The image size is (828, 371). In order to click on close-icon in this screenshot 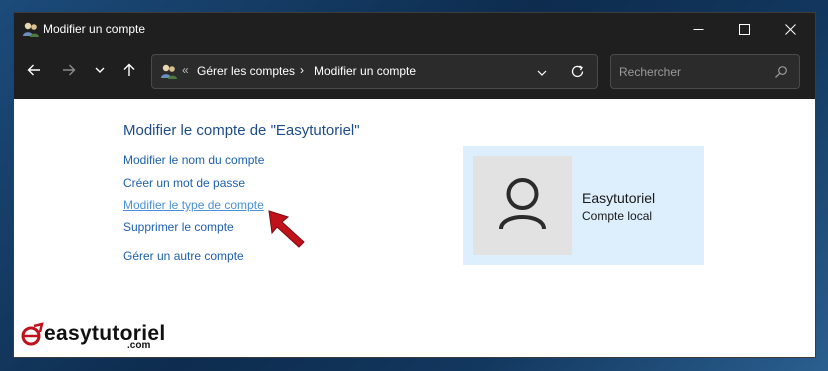, I will do `click(790, 29)`.